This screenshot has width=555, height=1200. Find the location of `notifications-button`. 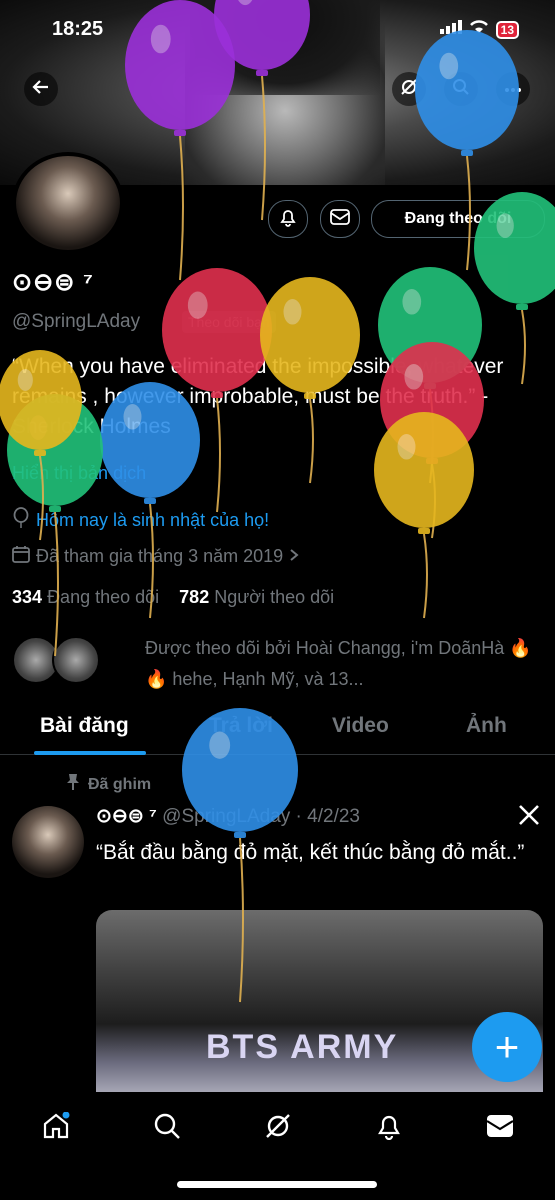

notifications-button is located at coordinates (288, 219).